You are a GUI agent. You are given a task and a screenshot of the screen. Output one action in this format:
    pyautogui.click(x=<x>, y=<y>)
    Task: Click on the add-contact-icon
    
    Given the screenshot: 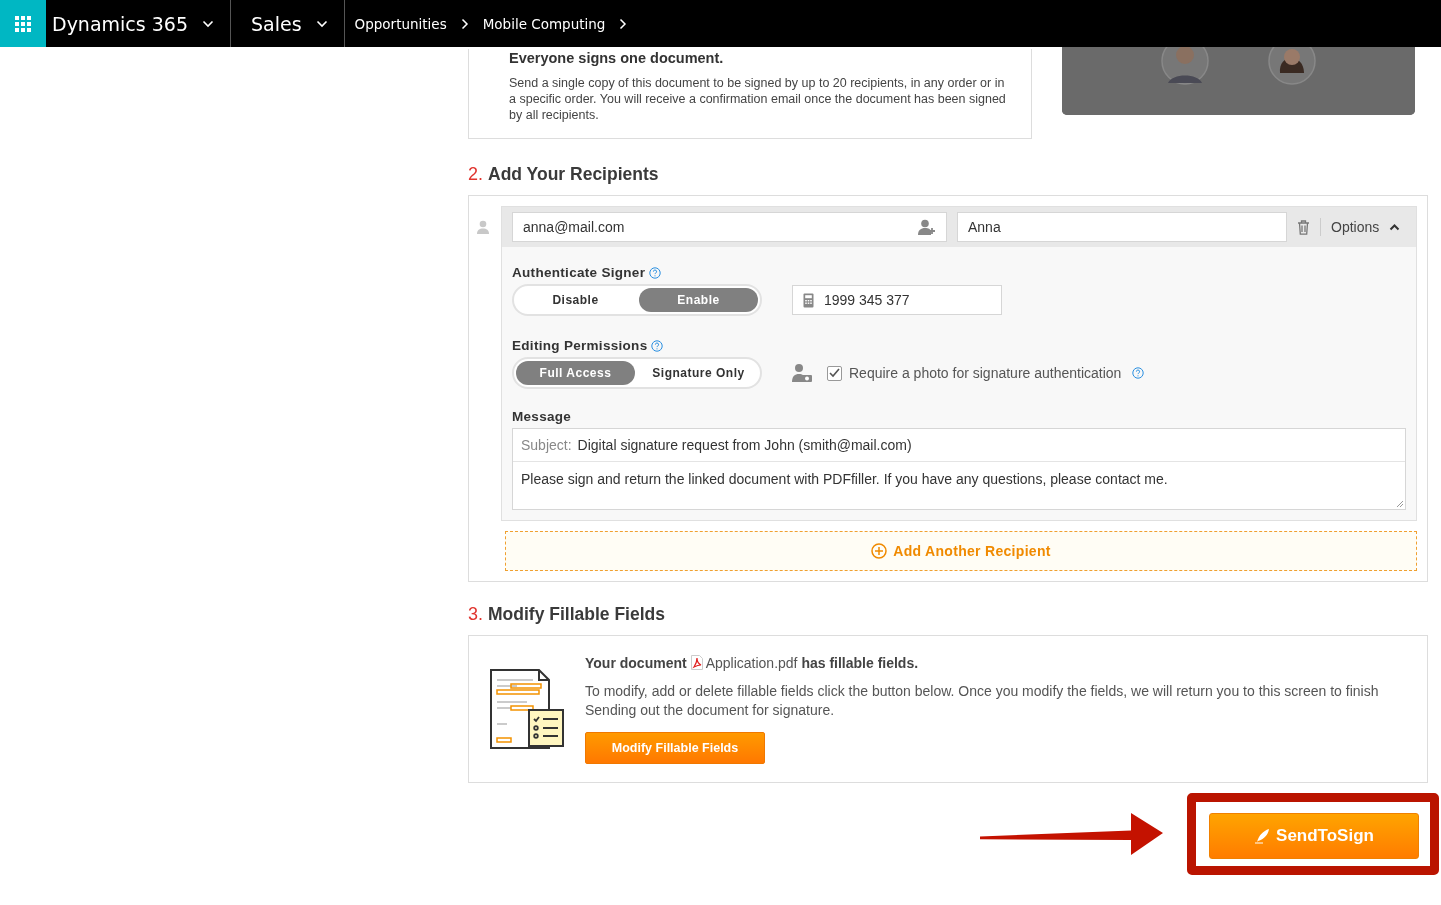 What is the action you would take?
    pyautogui.click(x=927, y=227)
    